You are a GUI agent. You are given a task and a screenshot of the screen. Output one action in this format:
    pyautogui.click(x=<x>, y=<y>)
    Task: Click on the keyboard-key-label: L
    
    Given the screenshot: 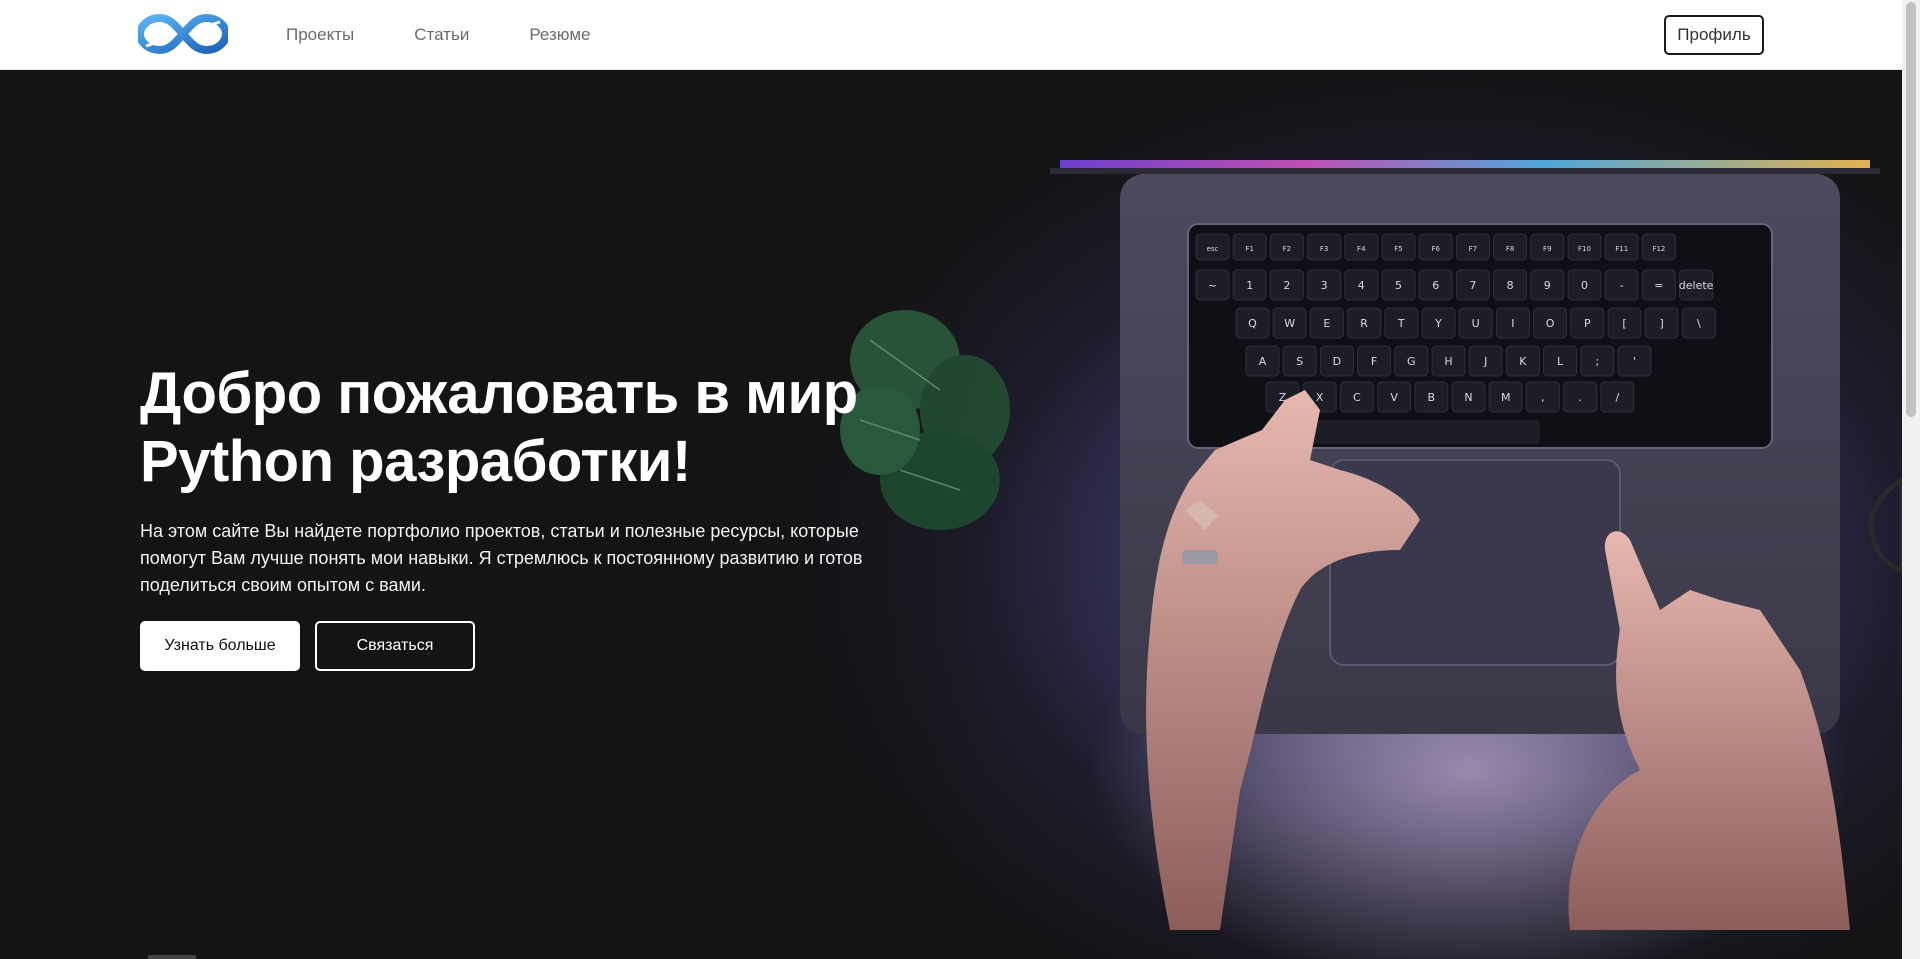 What is the action you would take?
    pyautogui.click(x=1560, y=361)
    